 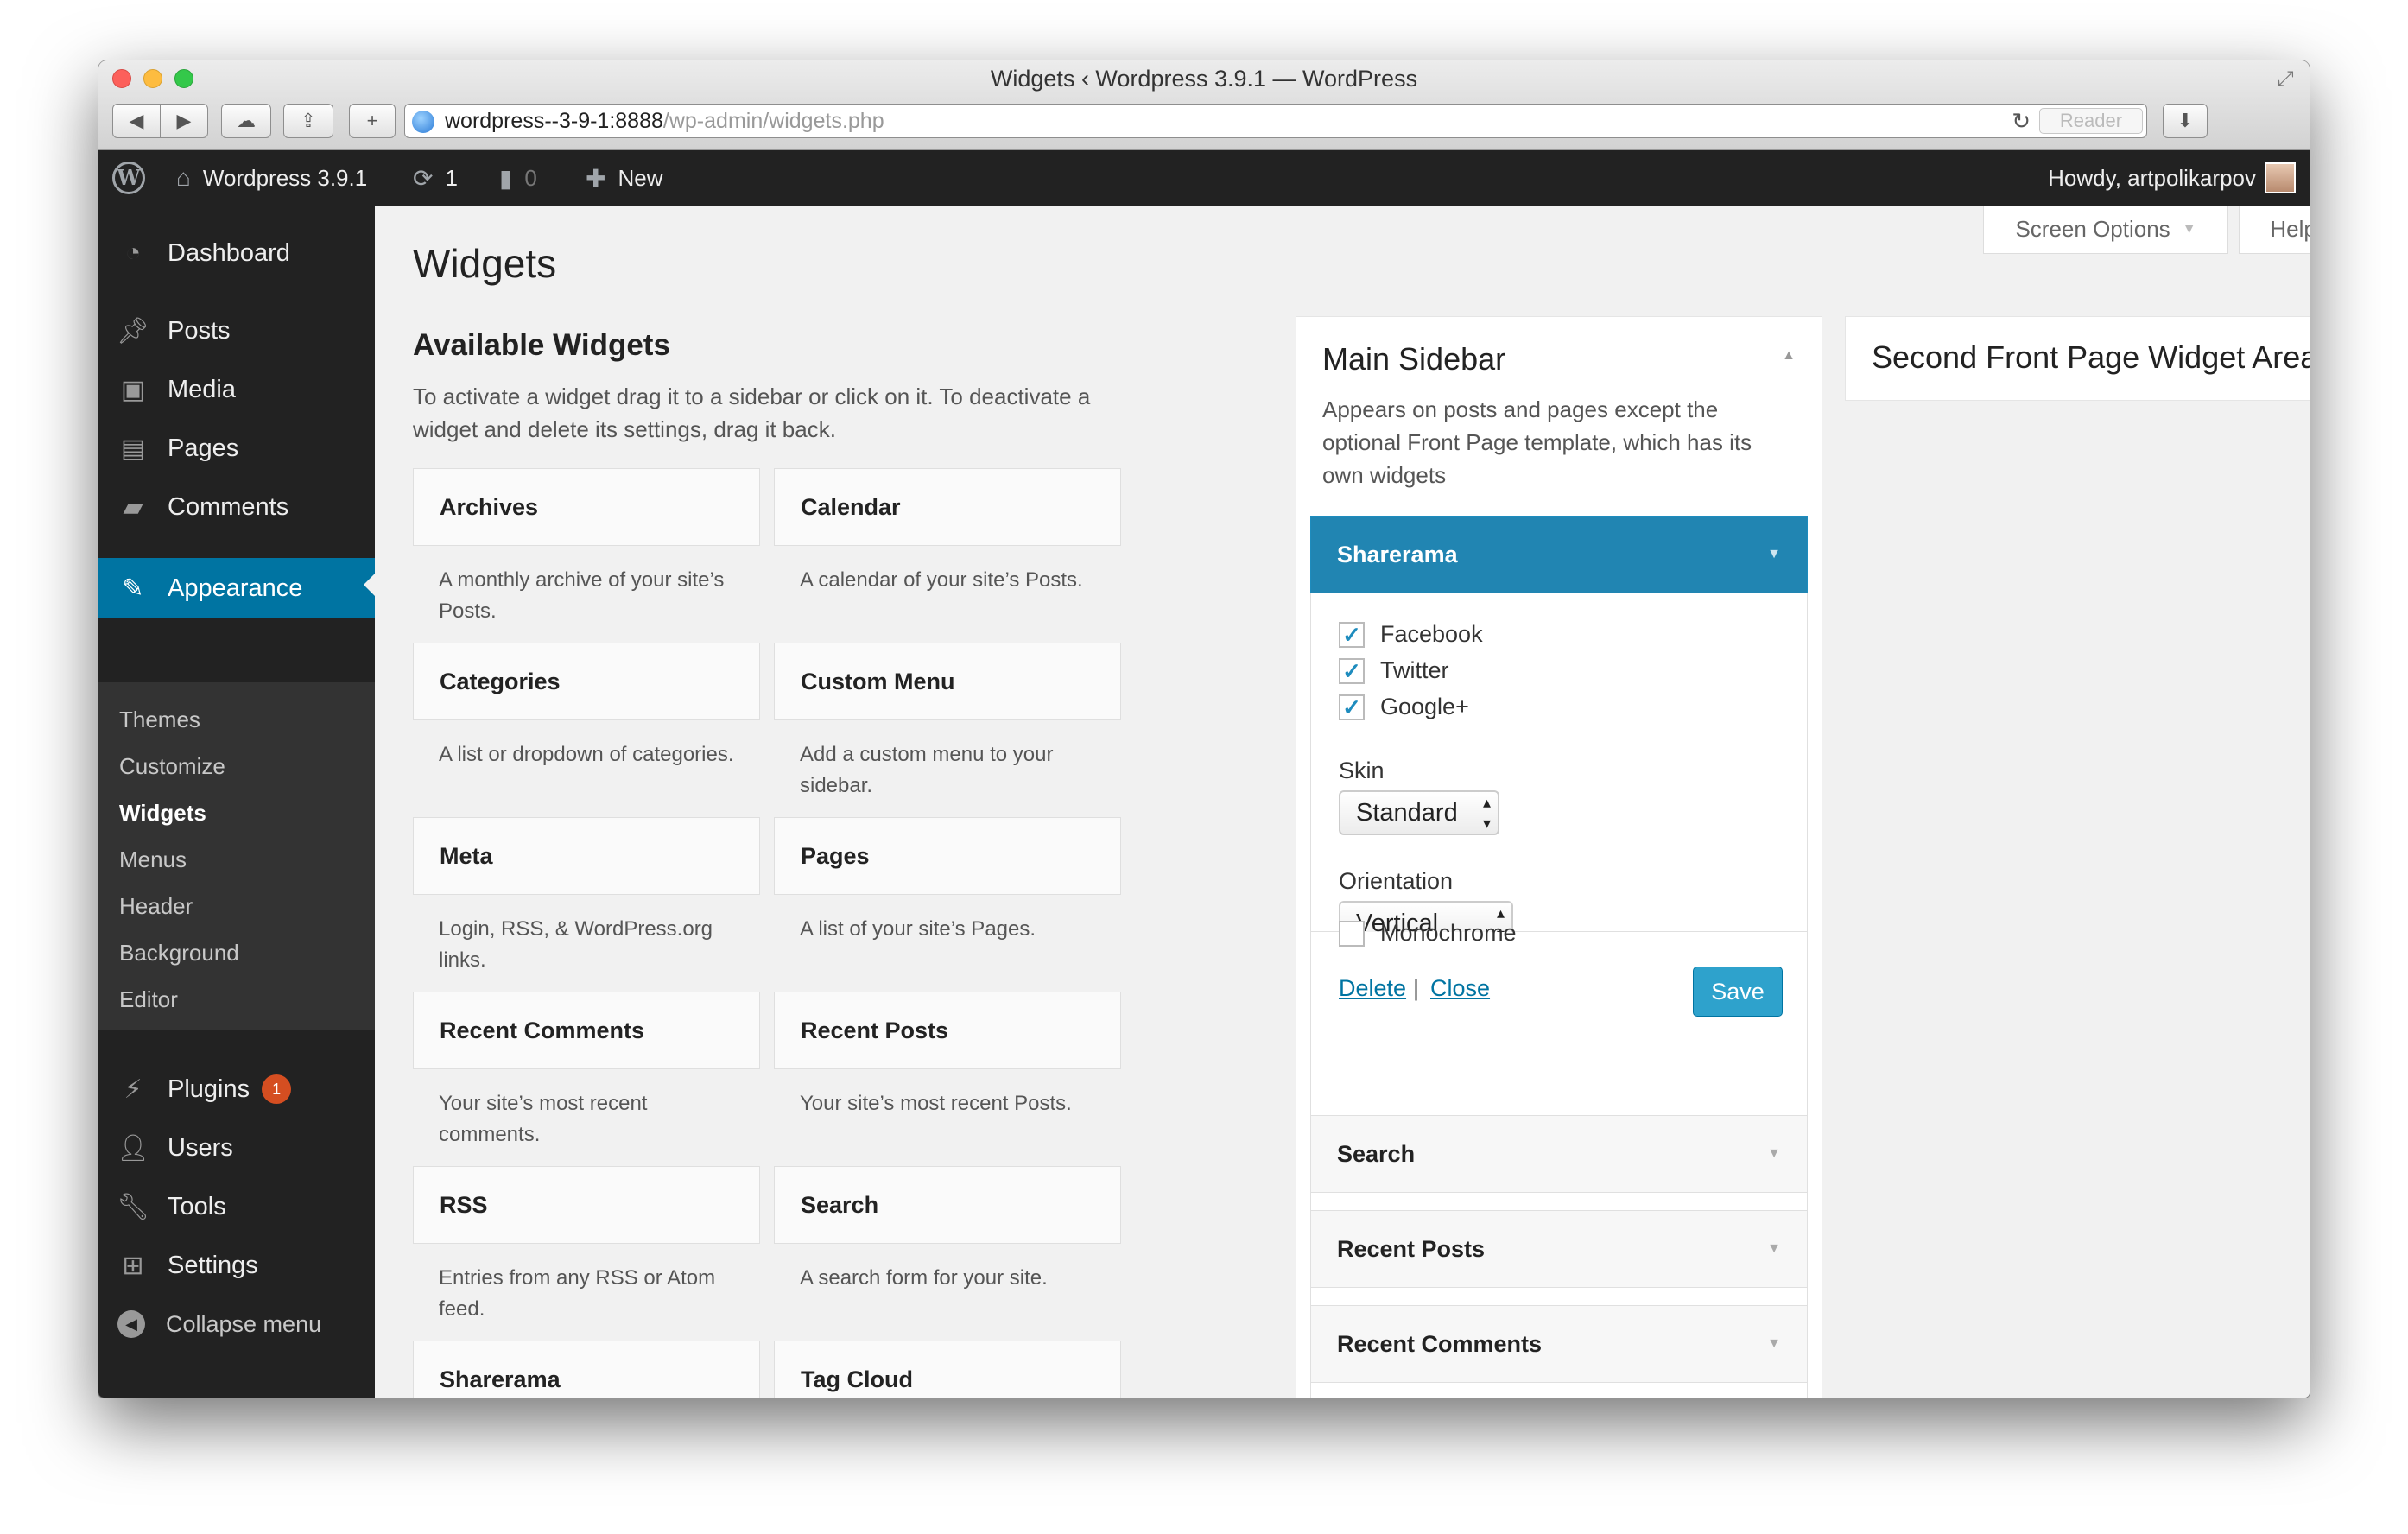 I want to click on close-link: Close, so click(x=1460, y=988).